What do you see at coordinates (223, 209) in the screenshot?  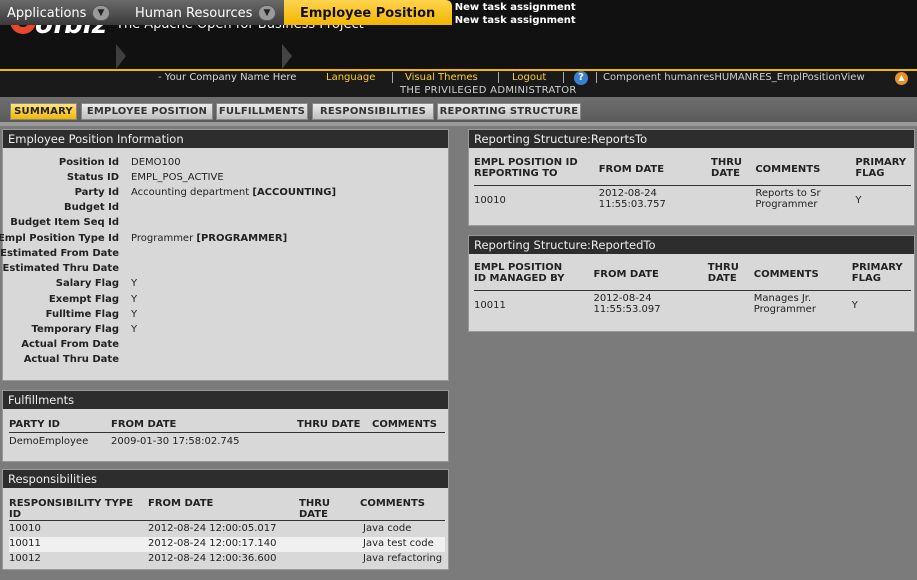 I see `field-row: Budget Id` at bounding box center [223, 209].